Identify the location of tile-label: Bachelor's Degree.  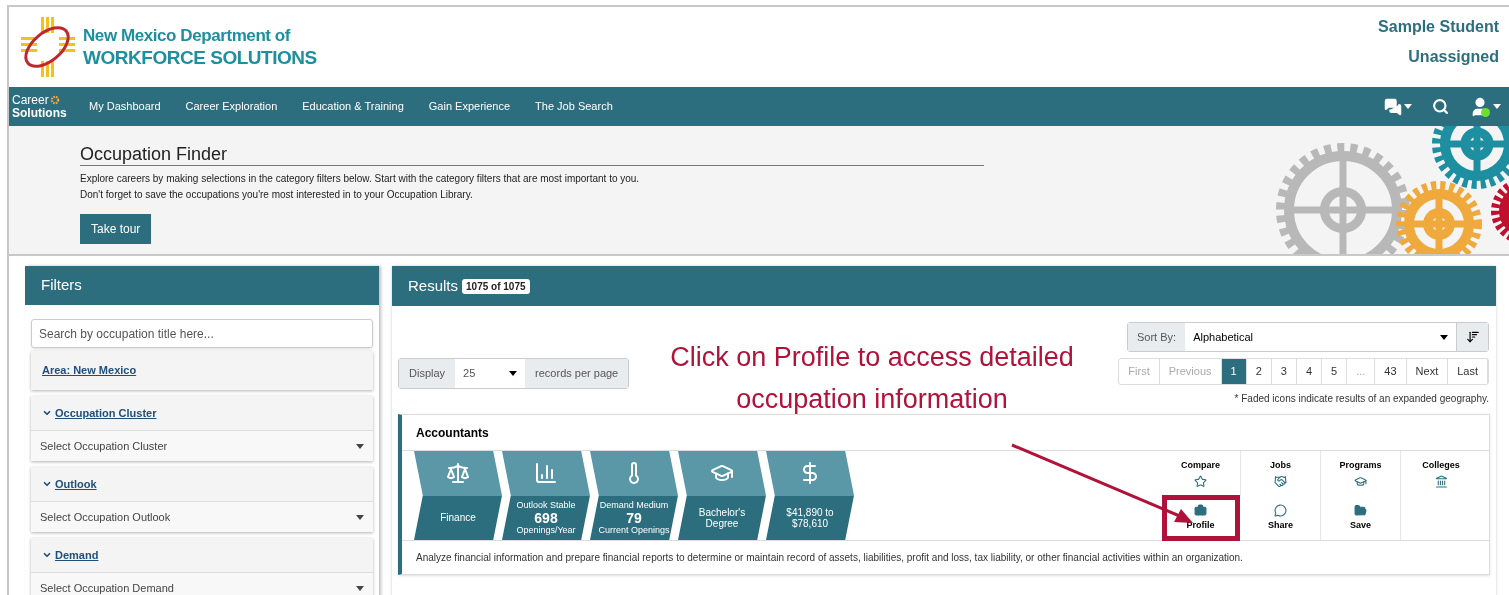
(722, 517).